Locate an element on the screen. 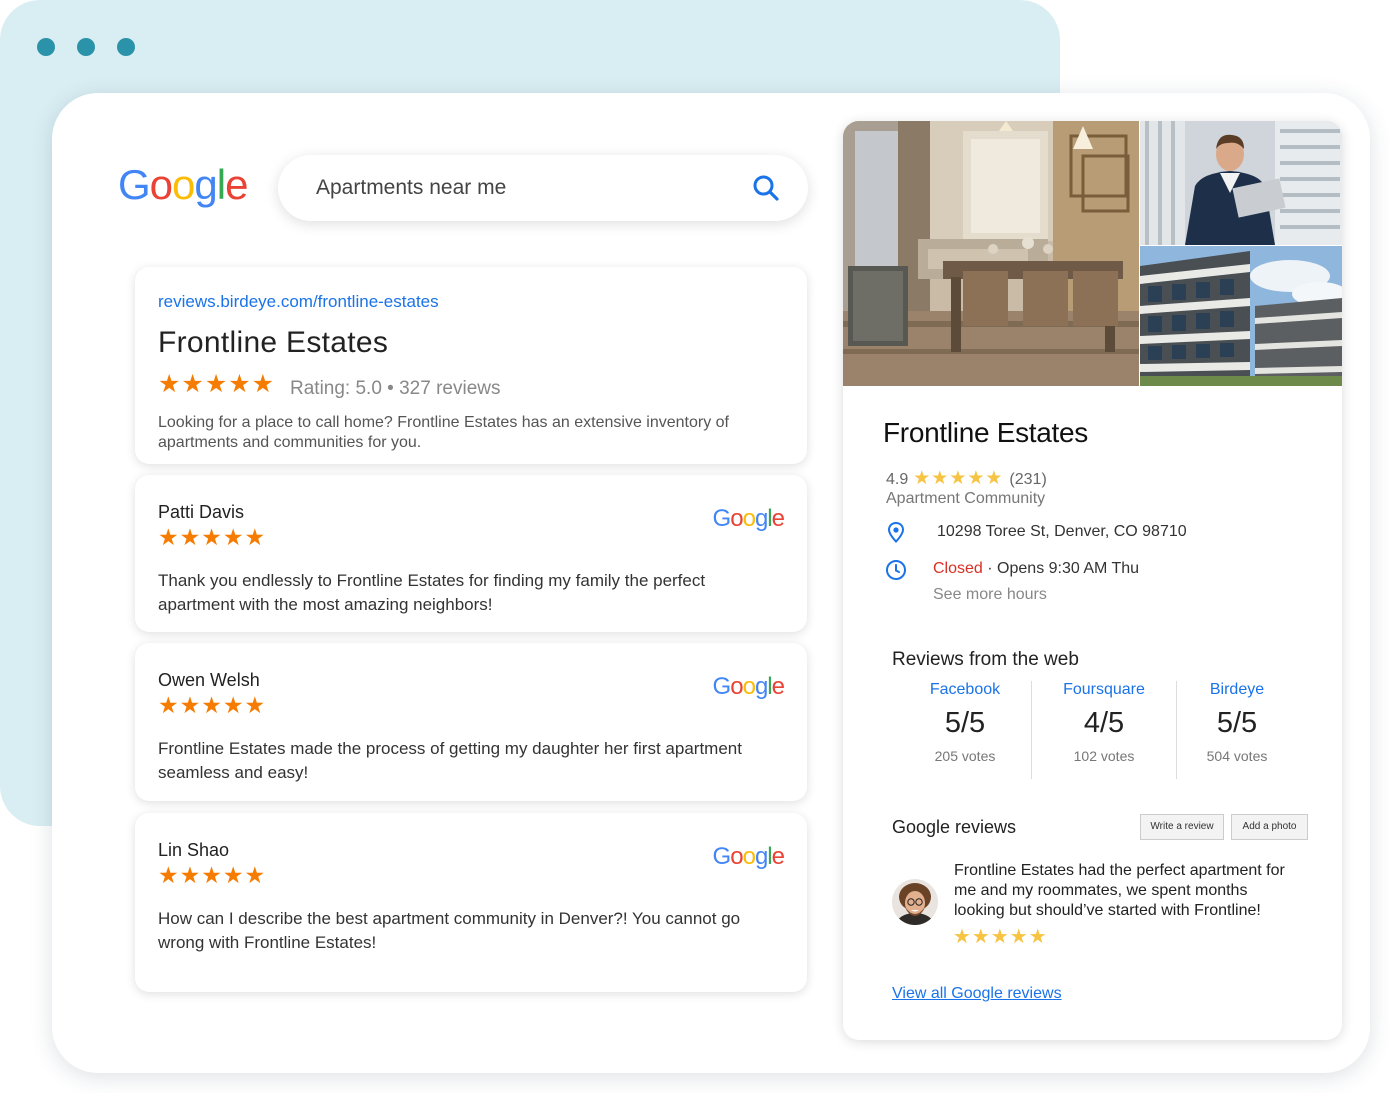 The image size is (1390, 1093). search-input: Apartments near me is located at coordinates (543, 188).